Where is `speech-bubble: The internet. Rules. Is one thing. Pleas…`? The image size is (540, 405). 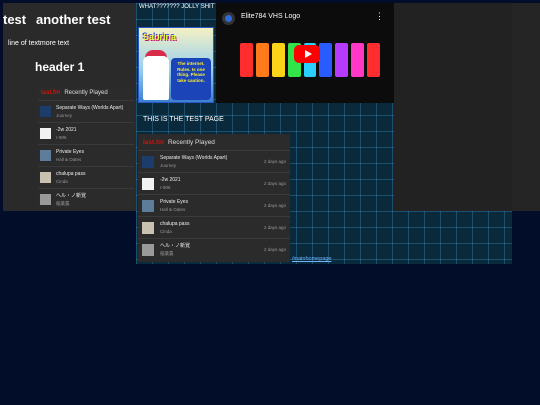
speech-bubble: The internet. Rules. Is one thing. Pleas… is located at coordinates (191, 79).